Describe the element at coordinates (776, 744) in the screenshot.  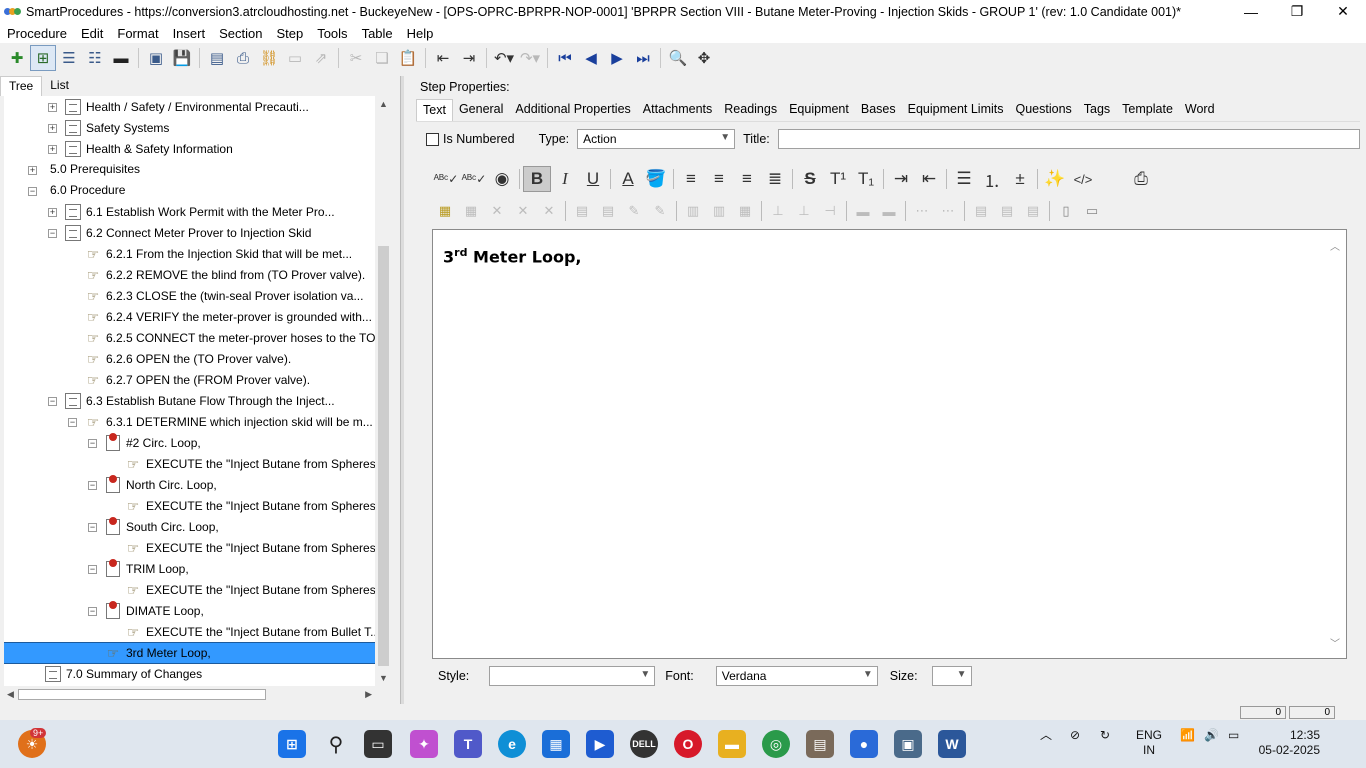
I see `chrome-icon: ◎` at that location.